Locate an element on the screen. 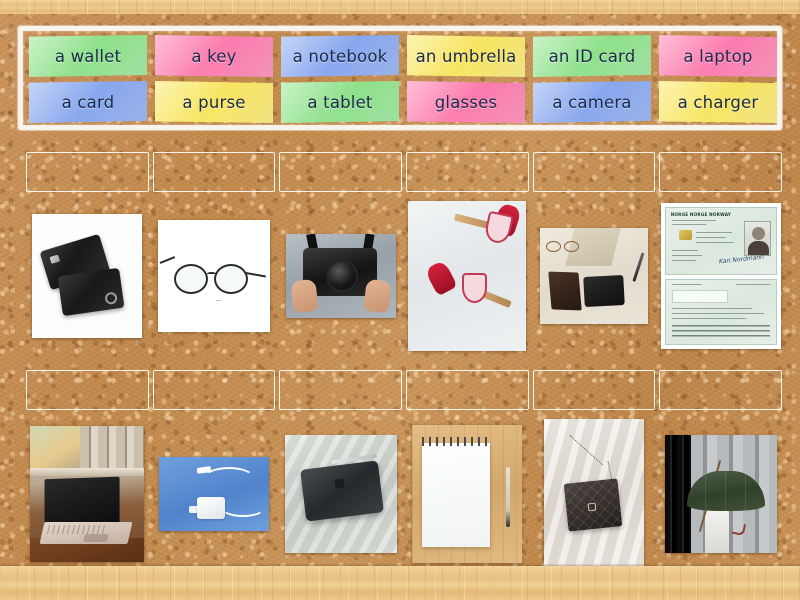  word-tile-glasses: glasses is located at coordinates (466, 102).